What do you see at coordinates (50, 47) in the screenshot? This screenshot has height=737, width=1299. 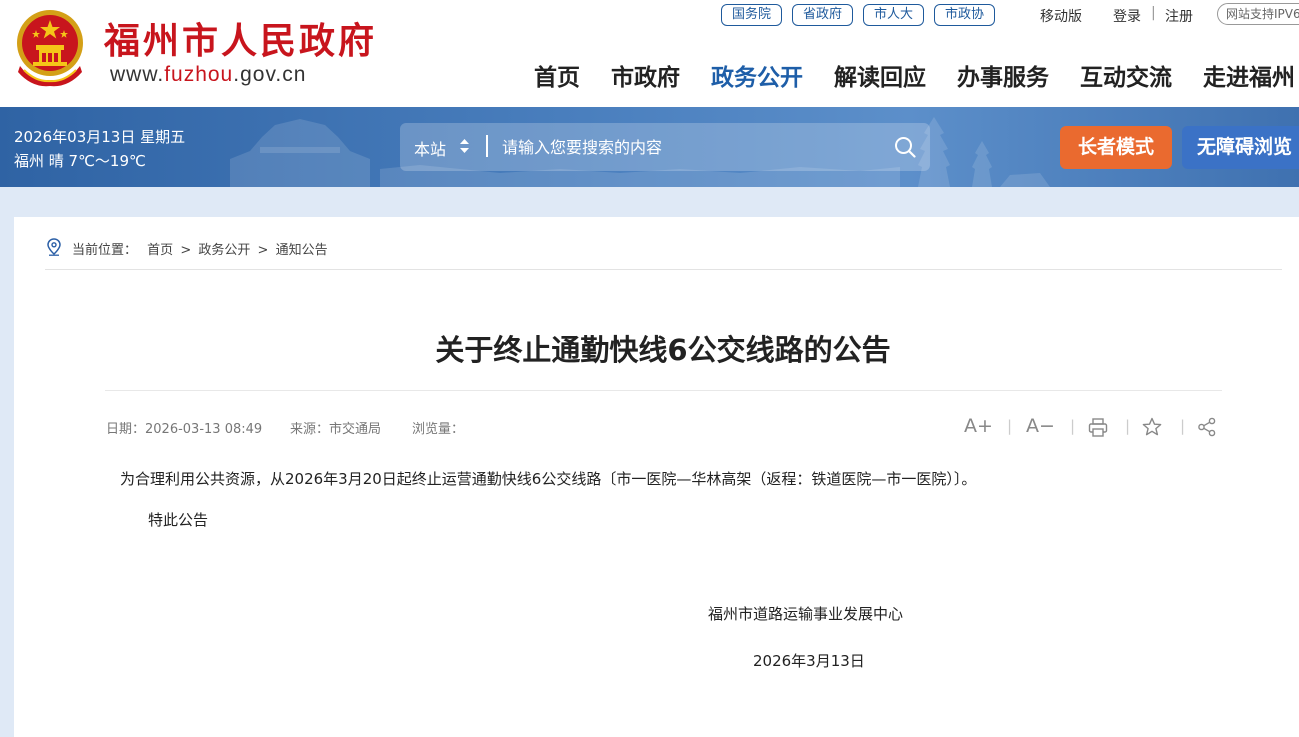 I see `national-emblem-icon` at bounding box center [50, 47].